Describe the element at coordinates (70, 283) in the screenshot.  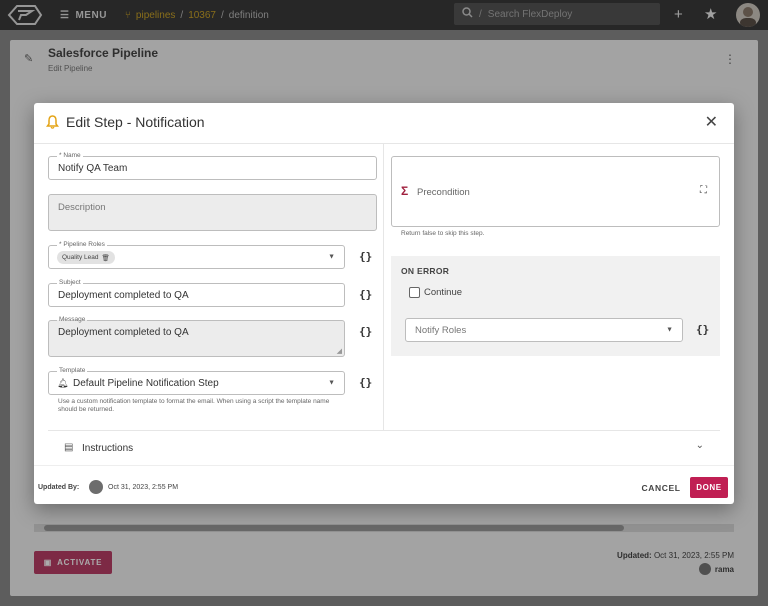
I see `subject-label: Subject` at that location.